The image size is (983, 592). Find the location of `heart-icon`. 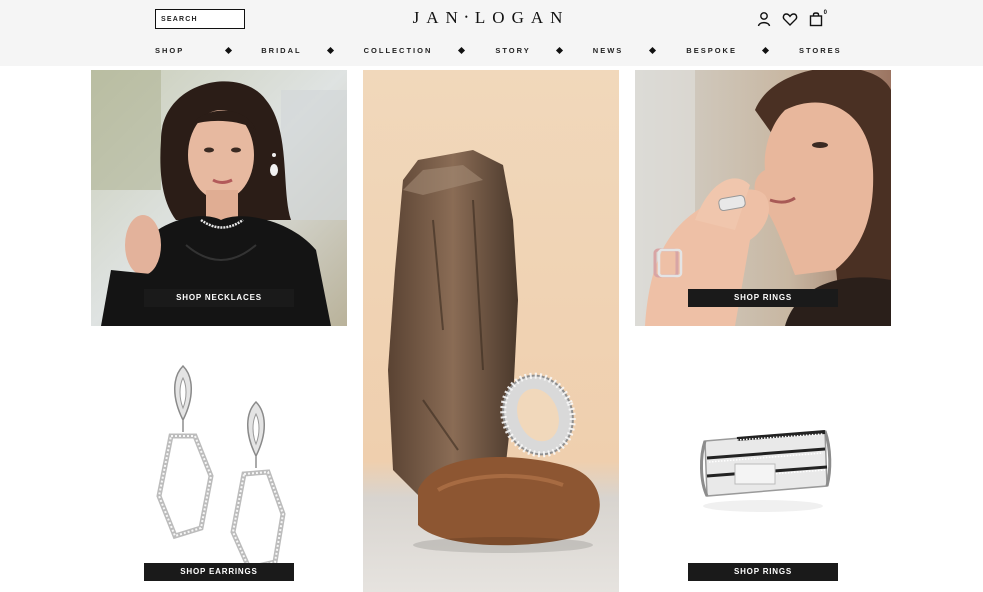

heart-icon is located at coordinates (790, 19).